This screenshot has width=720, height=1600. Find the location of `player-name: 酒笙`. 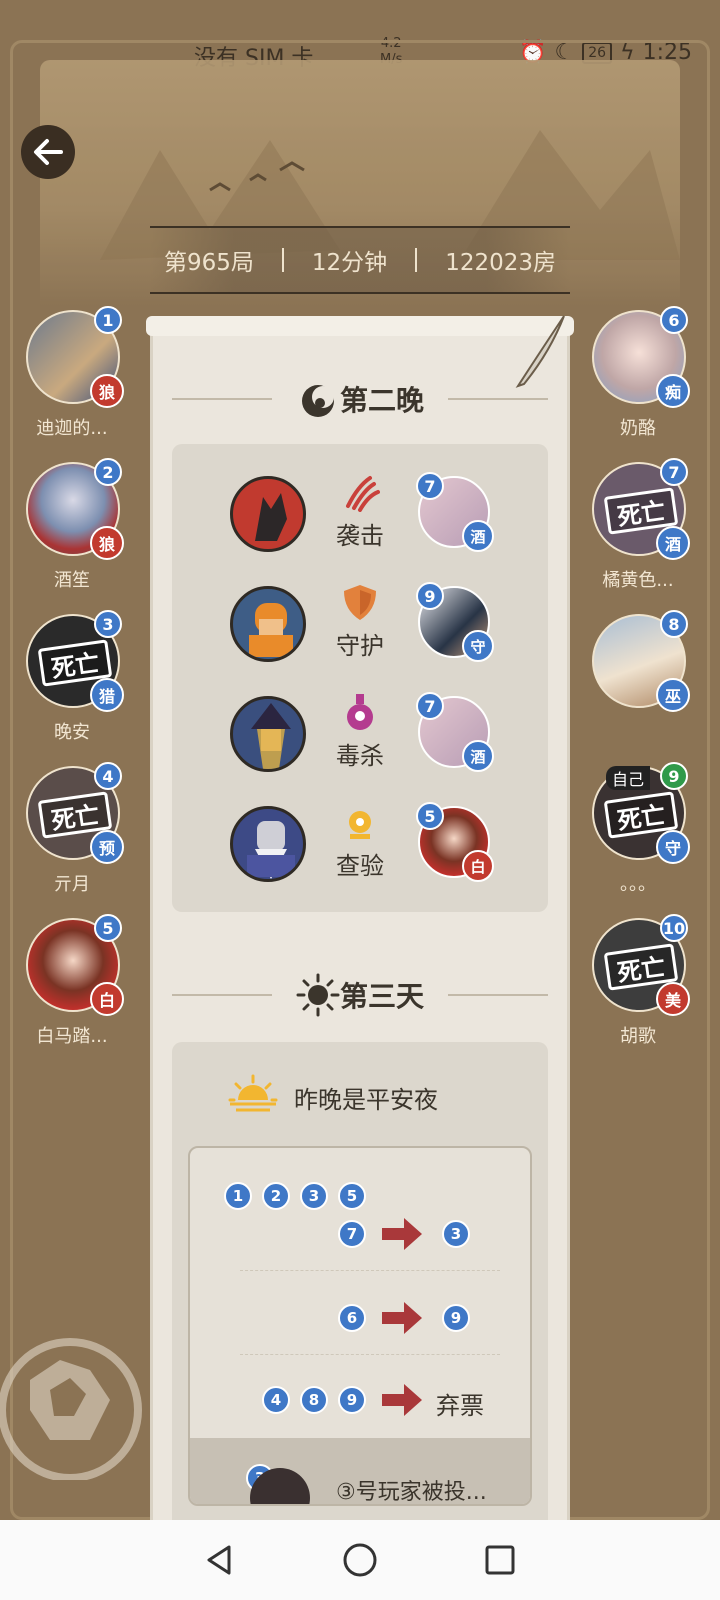

player-name: 酒笙 is located at coordinates (72, 580).